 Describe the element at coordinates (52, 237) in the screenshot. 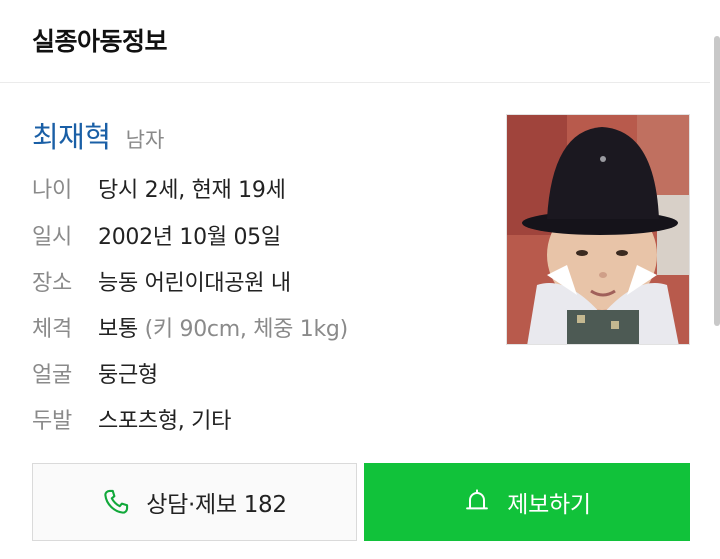

I see `info-label: 일시` at that location.